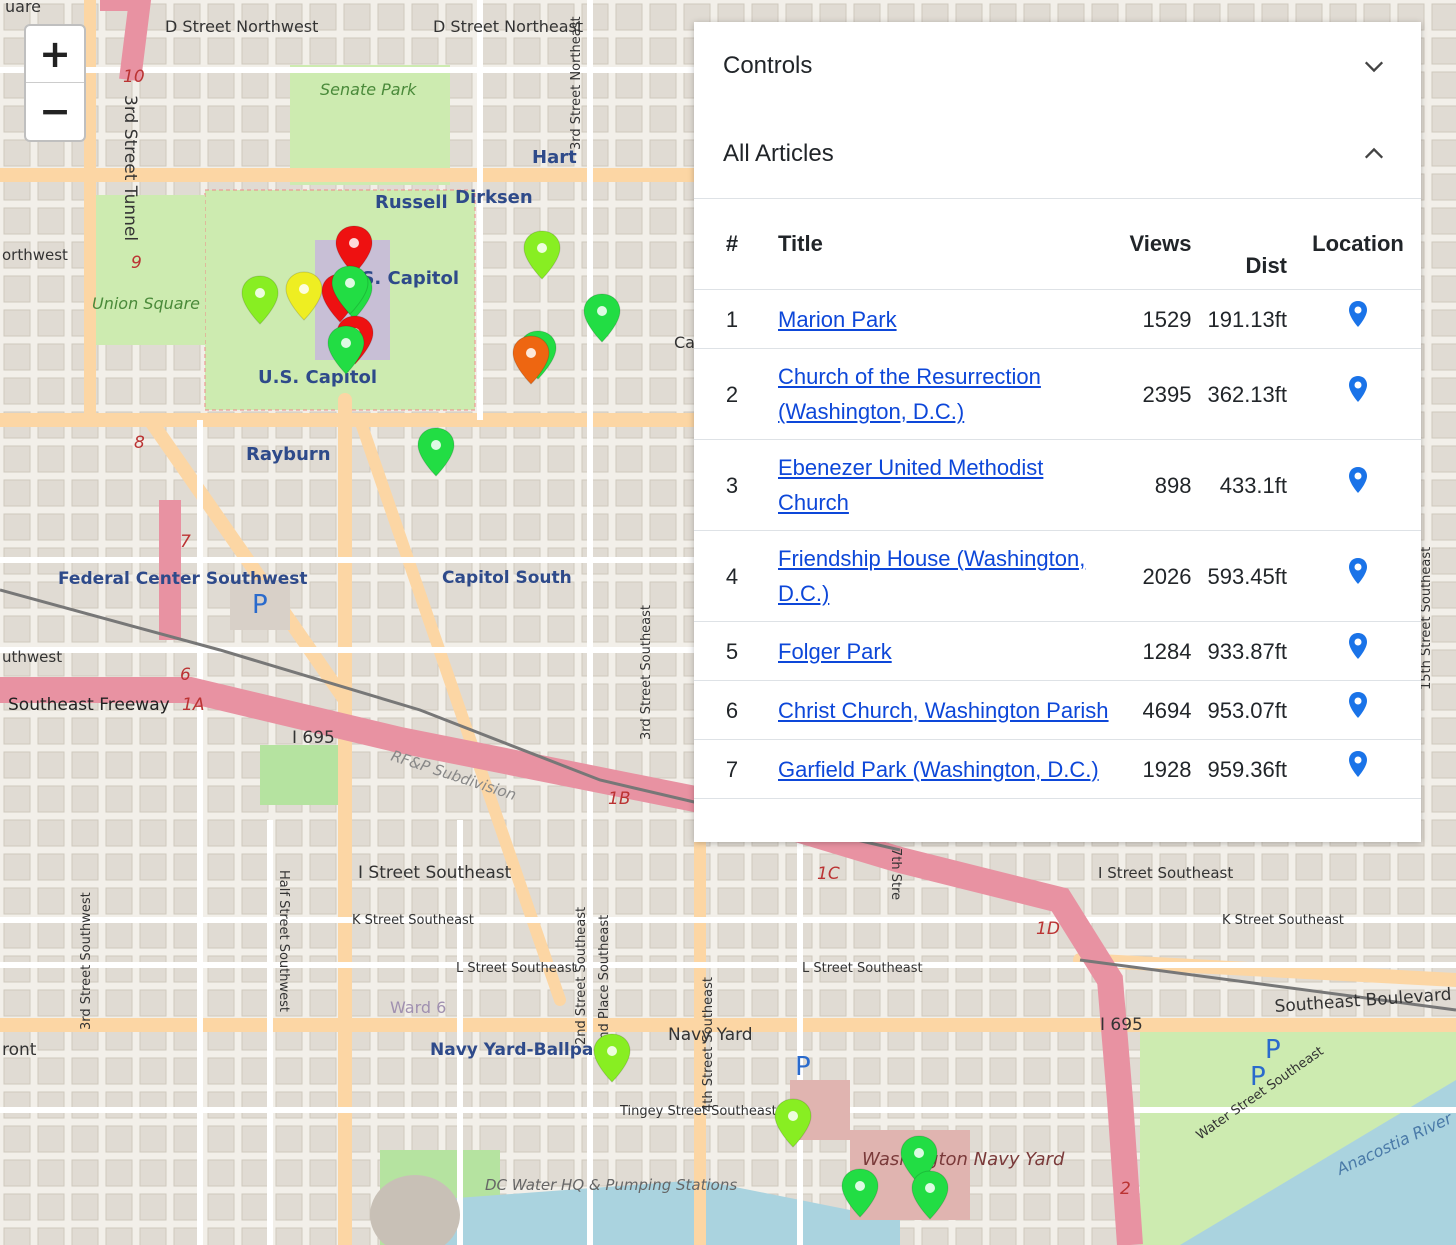 Image resolution: width=1456 pixels, height=1245 pixels. Describe the element at coordinates (494, 197) in the screenshot. I see `map-label-dirksen: Dirksen` at that location.